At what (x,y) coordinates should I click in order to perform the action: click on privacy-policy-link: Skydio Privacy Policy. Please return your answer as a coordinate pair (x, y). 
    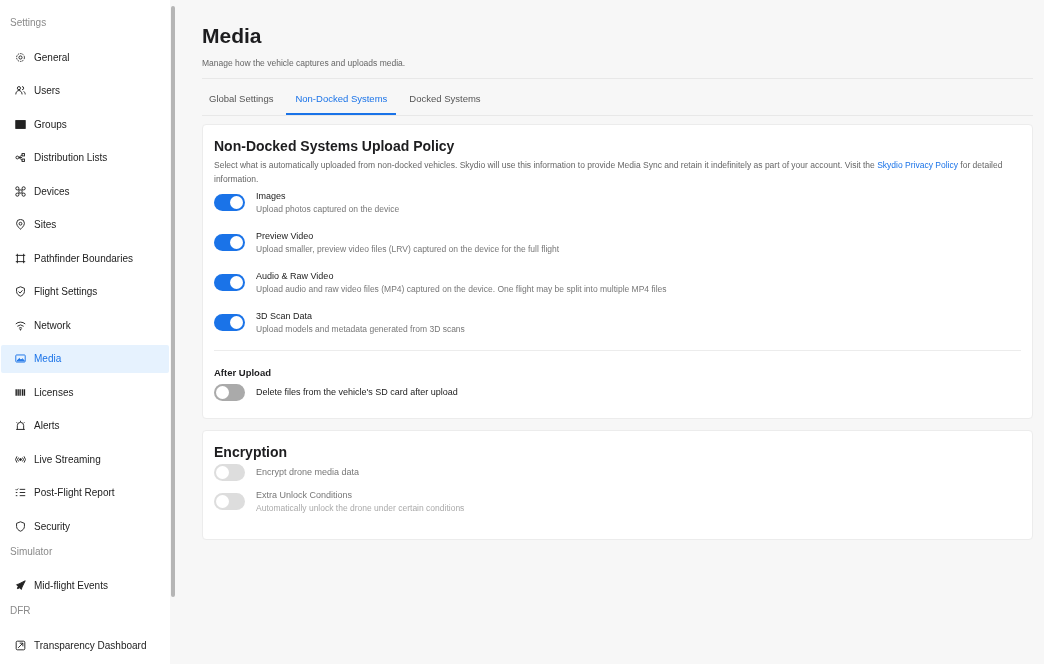
    Looking at the image, I should click on (917, 165).